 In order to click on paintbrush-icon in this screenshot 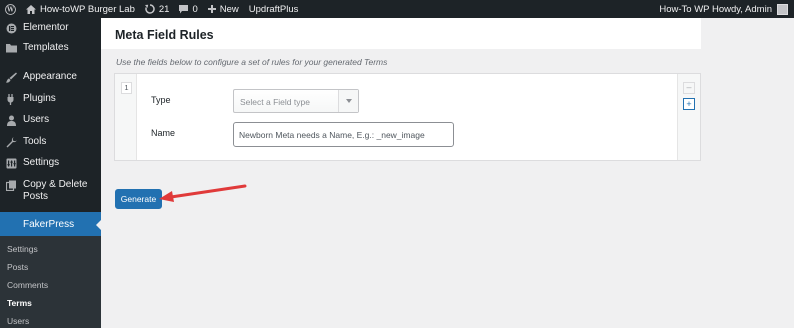, I will do `click(11, 77)`.